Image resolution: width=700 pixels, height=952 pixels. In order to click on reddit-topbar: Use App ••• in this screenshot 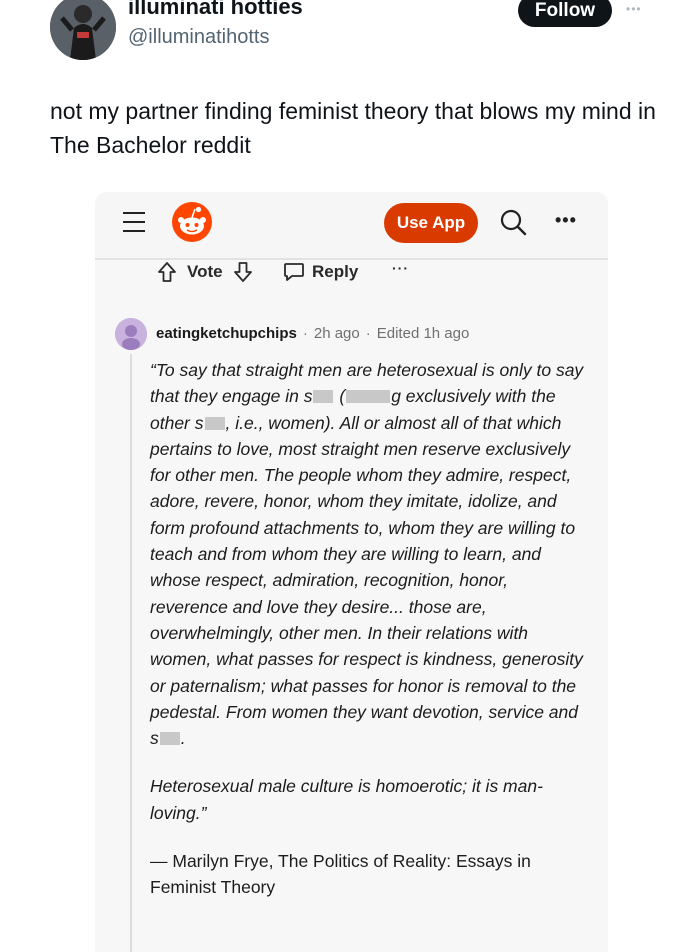, I will do `click(351, 226)`.